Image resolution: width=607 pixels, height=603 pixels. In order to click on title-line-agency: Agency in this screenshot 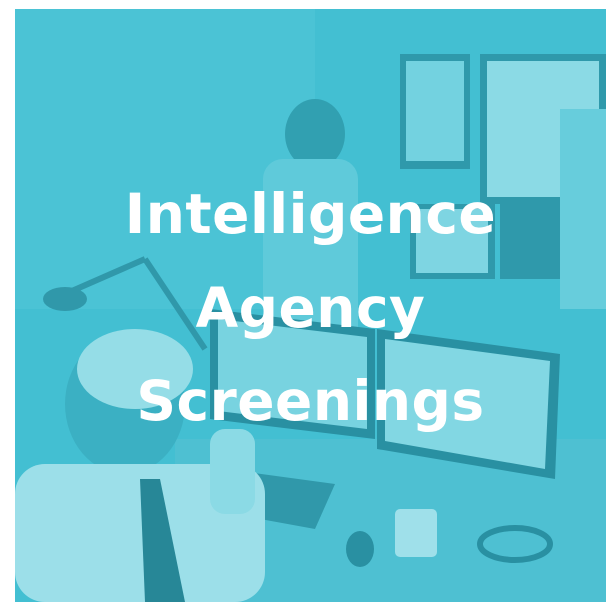, I will do `click(310, 308)`.